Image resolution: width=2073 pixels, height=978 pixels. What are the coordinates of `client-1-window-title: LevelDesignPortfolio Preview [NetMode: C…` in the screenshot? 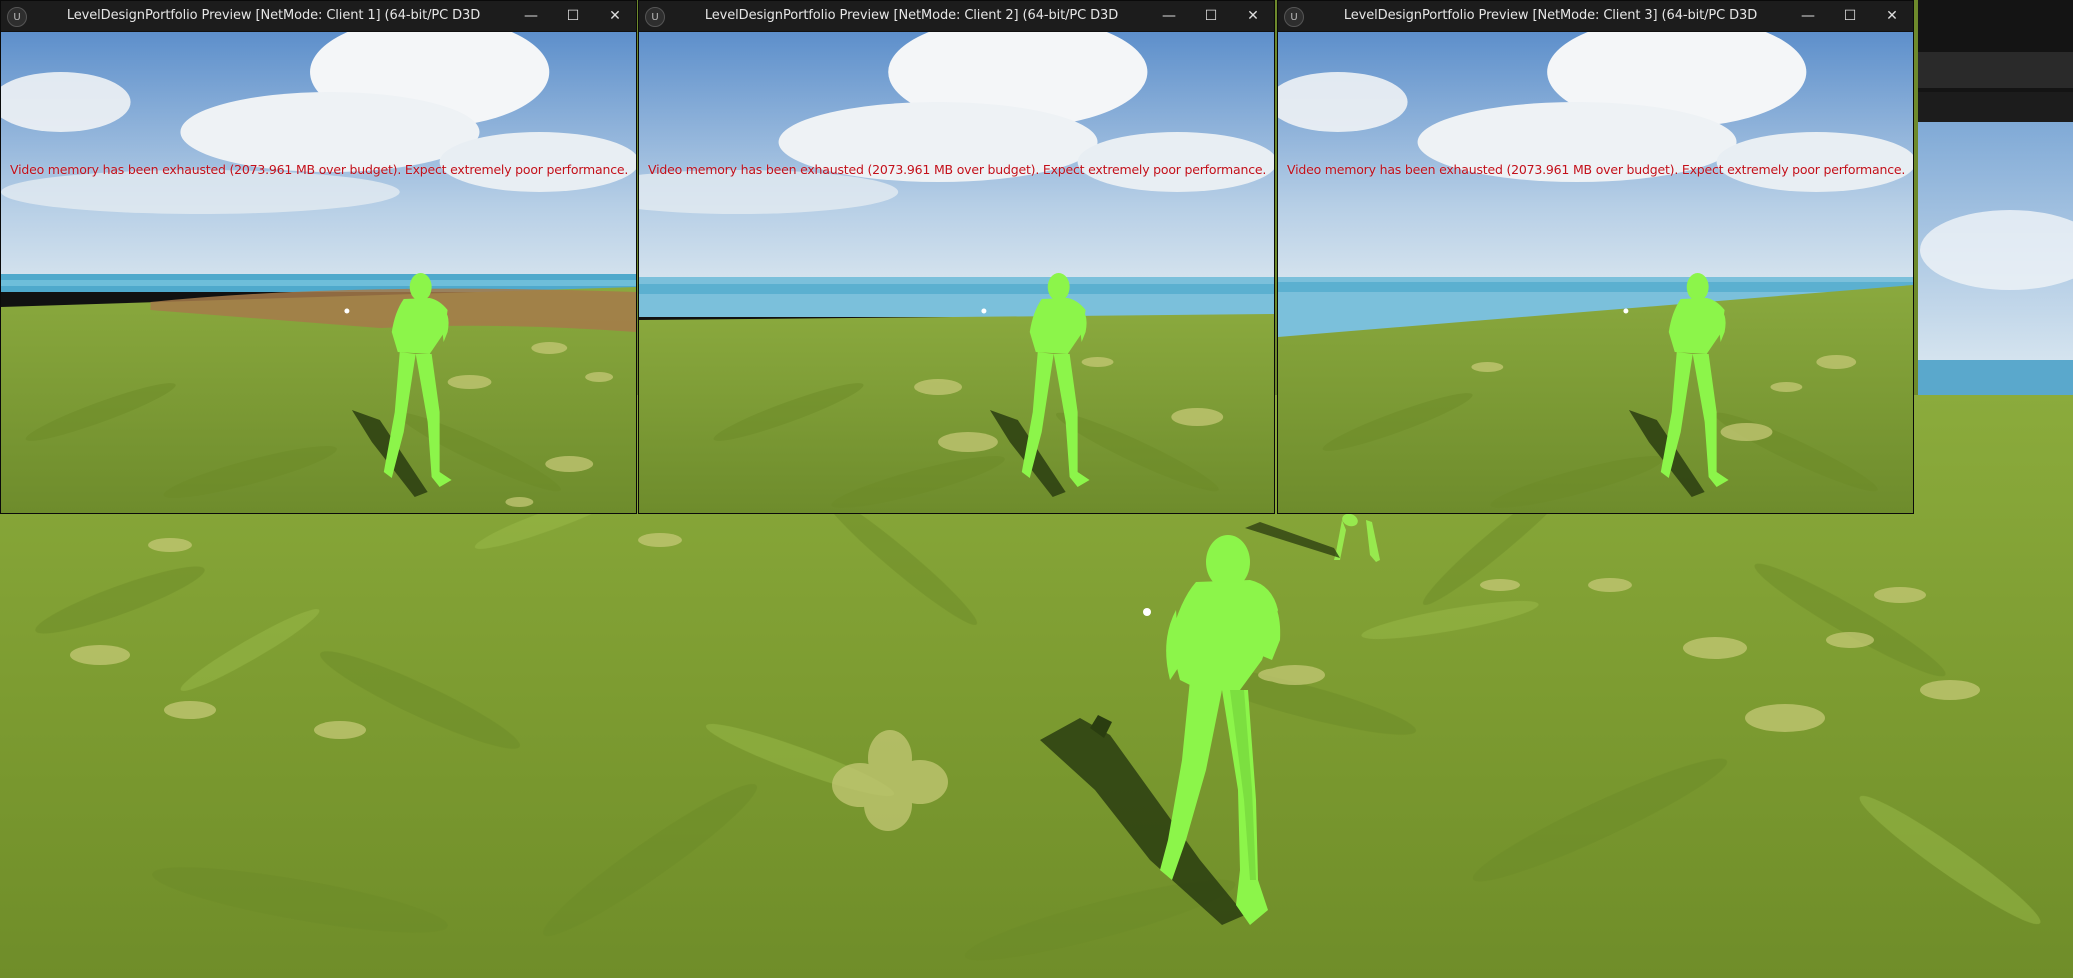 It's located at (273, 15).